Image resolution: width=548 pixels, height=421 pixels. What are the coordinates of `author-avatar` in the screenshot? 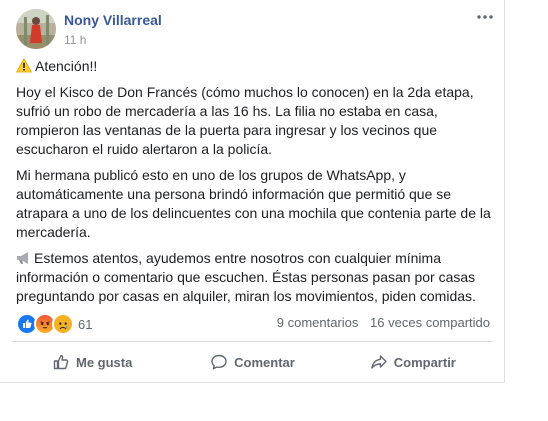 It's located at (36, 29).